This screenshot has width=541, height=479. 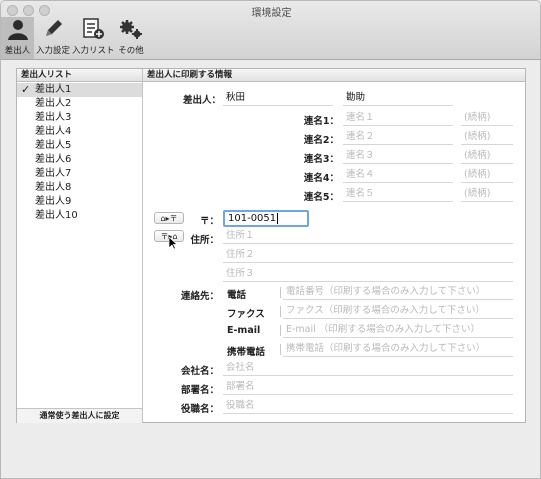 I want to click on fax-label: ファクス, so click(x=246, y=314).